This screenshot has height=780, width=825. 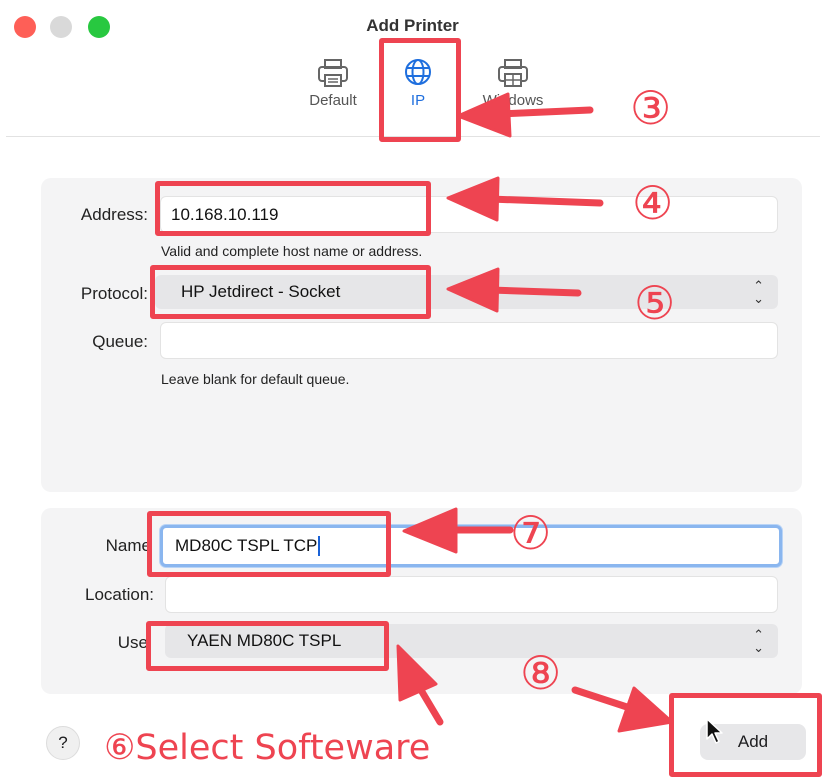 I want to click on annotation-step-5: ⑤, so click(x=655, y=303).